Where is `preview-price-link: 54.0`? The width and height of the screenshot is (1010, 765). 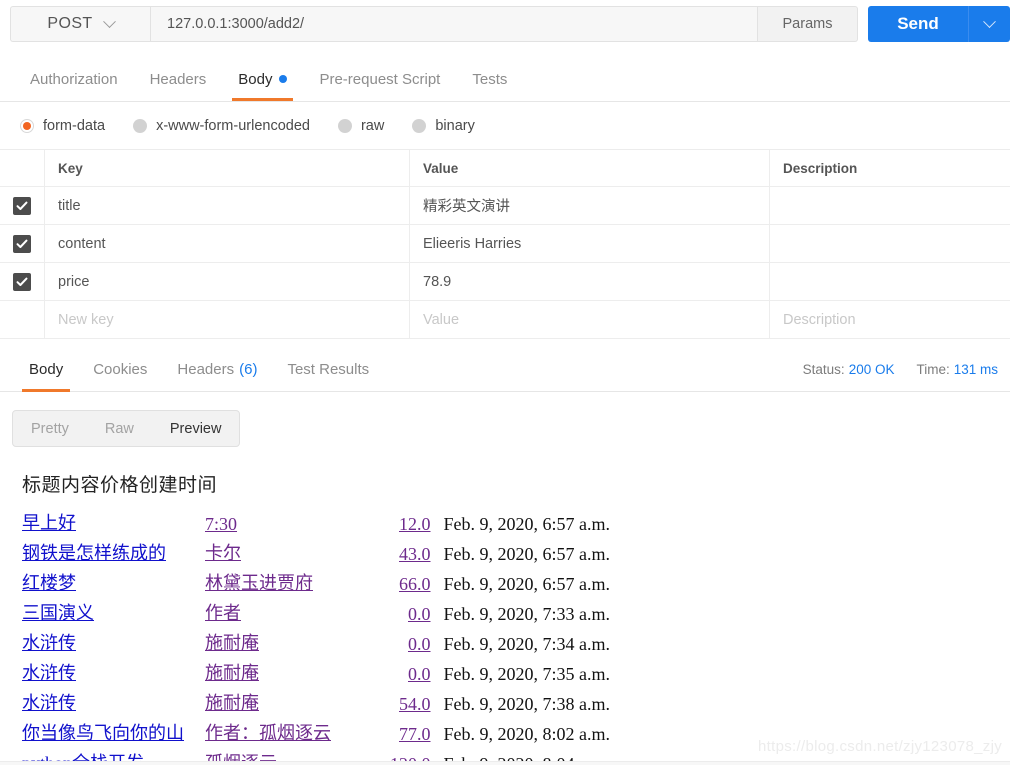
preview-price-link: 54.0 is located at coordinates (415, 704).